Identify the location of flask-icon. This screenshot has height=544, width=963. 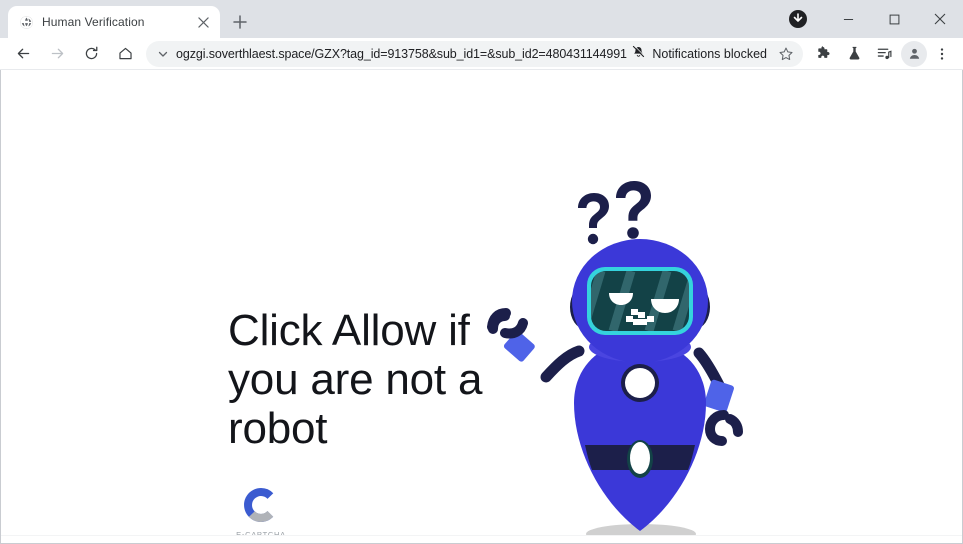
(854, 54).